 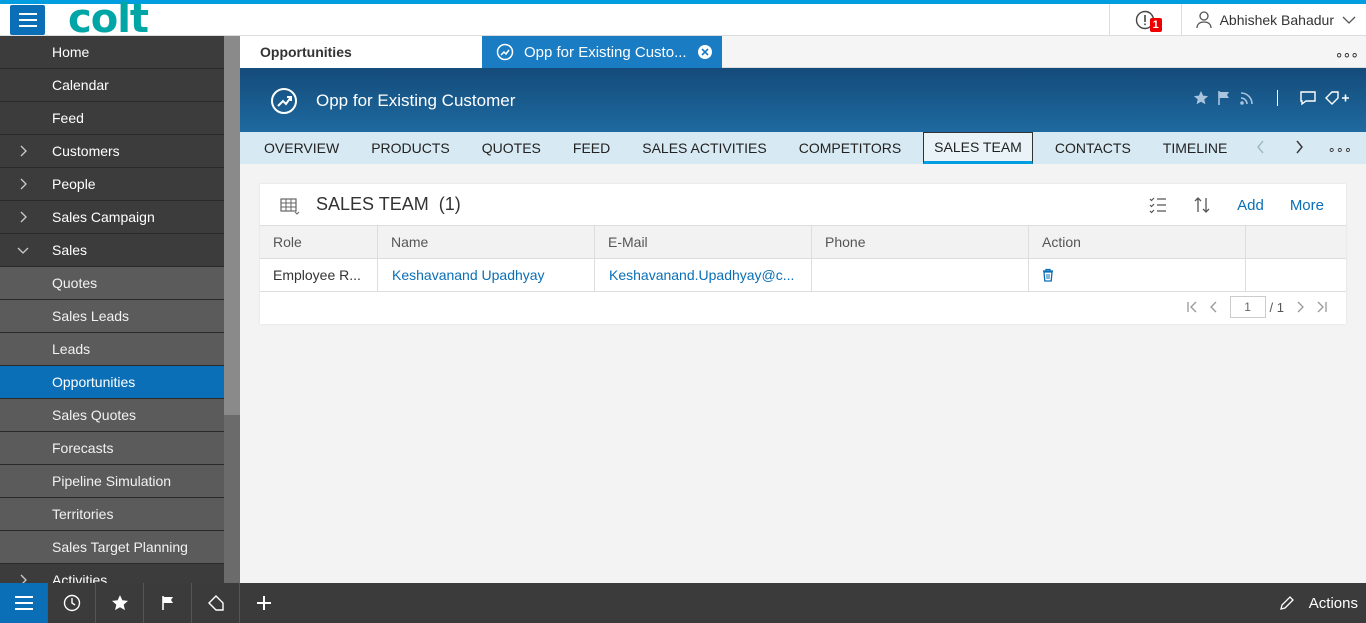 What do you see at coordinates (112, 283) in the screenshot?
I see `sidebar-item-quotes: Quotes` at bounding box center [112, 283].